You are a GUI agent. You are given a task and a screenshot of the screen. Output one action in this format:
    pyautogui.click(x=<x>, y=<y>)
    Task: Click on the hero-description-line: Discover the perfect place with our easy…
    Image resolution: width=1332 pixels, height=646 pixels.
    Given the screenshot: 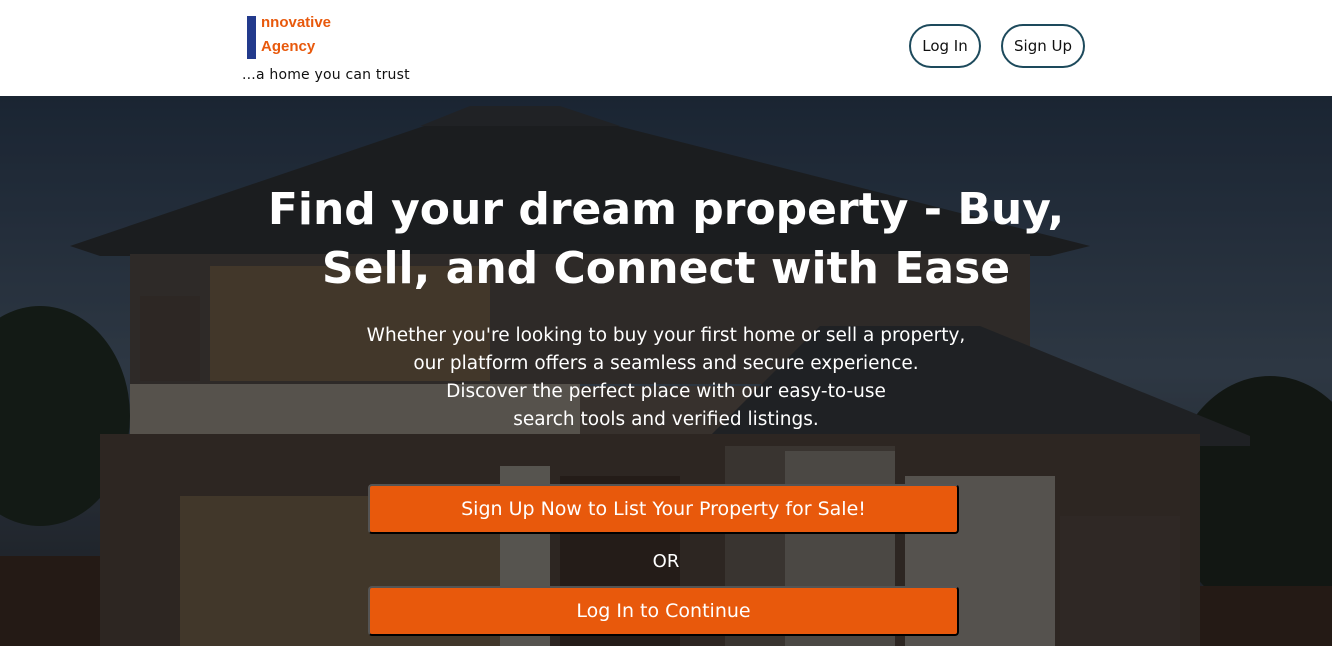 What is the action you would take?
    pyautogui.click(x=666, y=391)
    